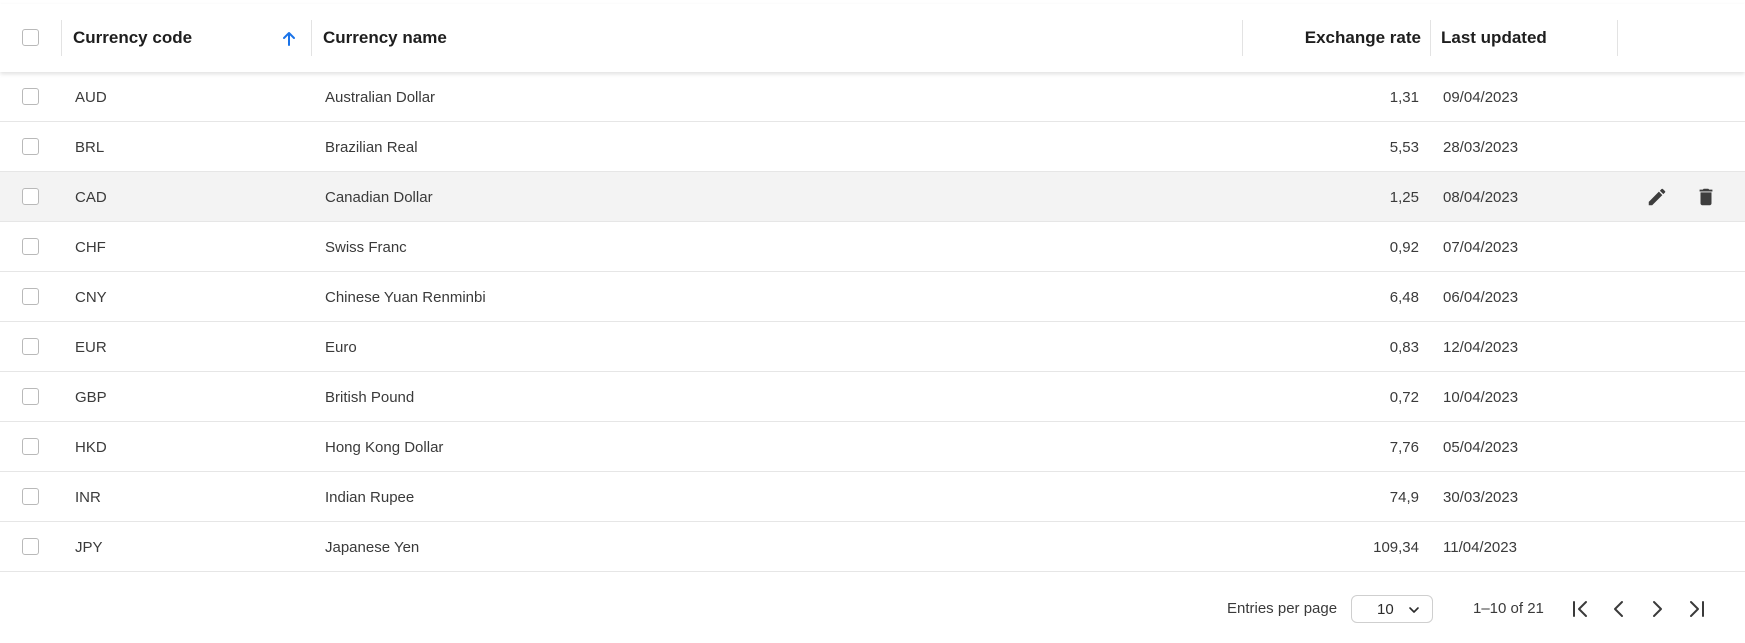  What do you see at coordinates (30, 37) in the screenshot?
I see `select-all-checkbox` at bounding box center [30, 37].